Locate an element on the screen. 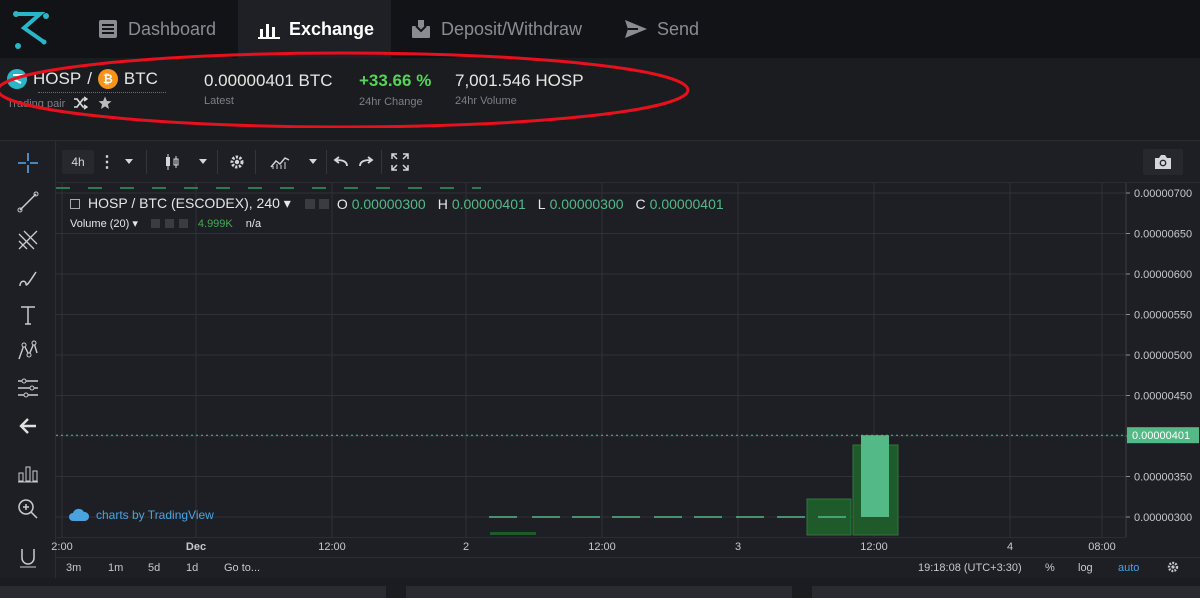 Image resolution: width=1200 pixels, height=598 pixels. time-axis: 2:00 Dec 12:00 2 12:00 3 12:00 4 08:00 is located at coordinates (588, 547).